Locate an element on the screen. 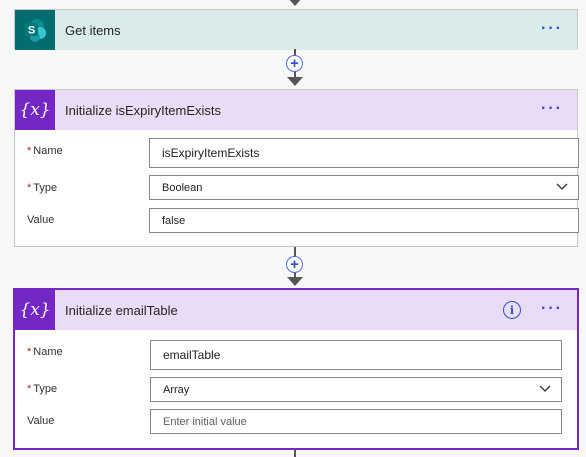 Image resolution: width=586 pixels, height=457 pixels. name-field: isExpiryItemExists is located at coordinates (364, 153).